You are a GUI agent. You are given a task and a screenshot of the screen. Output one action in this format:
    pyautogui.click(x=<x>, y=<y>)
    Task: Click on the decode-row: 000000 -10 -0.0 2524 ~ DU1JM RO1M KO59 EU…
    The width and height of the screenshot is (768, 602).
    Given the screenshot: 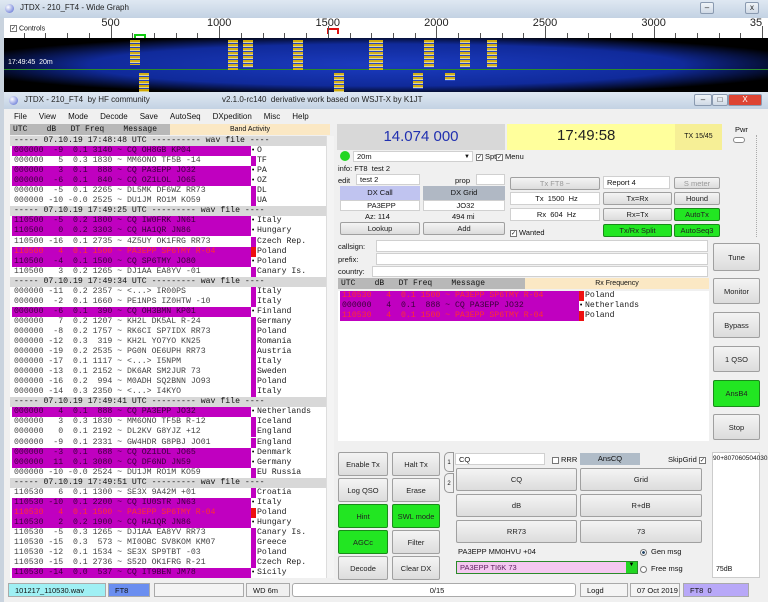 What is the action you would take?
    pyautogui.click(x=168, y=472)
    